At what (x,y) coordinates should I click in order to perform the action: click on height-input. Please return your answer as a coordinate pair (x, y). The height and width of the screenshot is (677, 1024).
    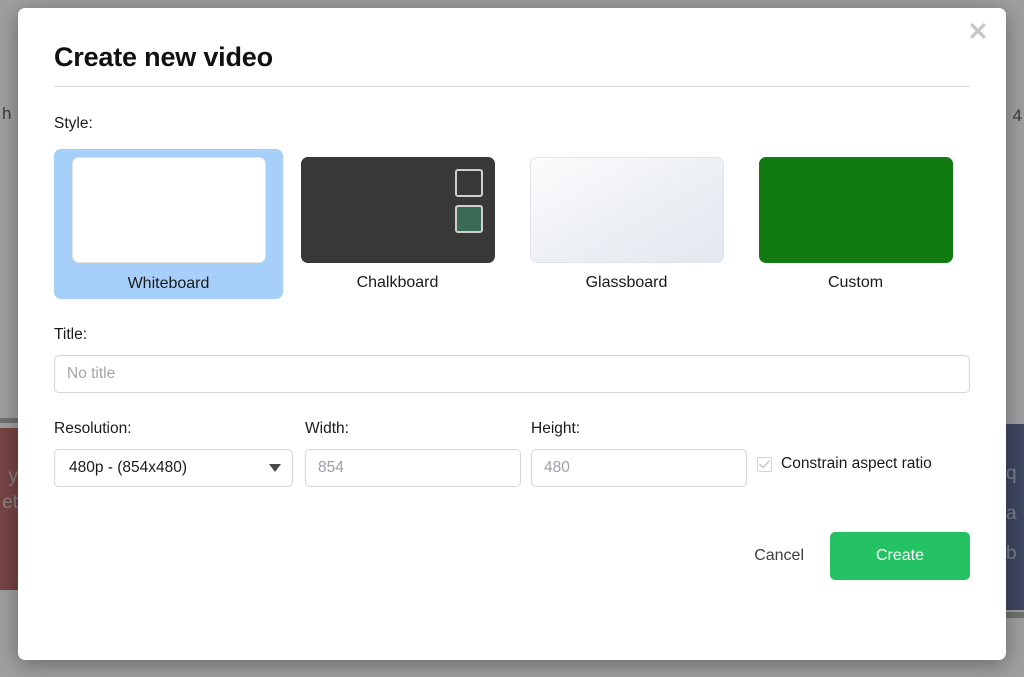
    Looking at the image, I should click on (639, 468).